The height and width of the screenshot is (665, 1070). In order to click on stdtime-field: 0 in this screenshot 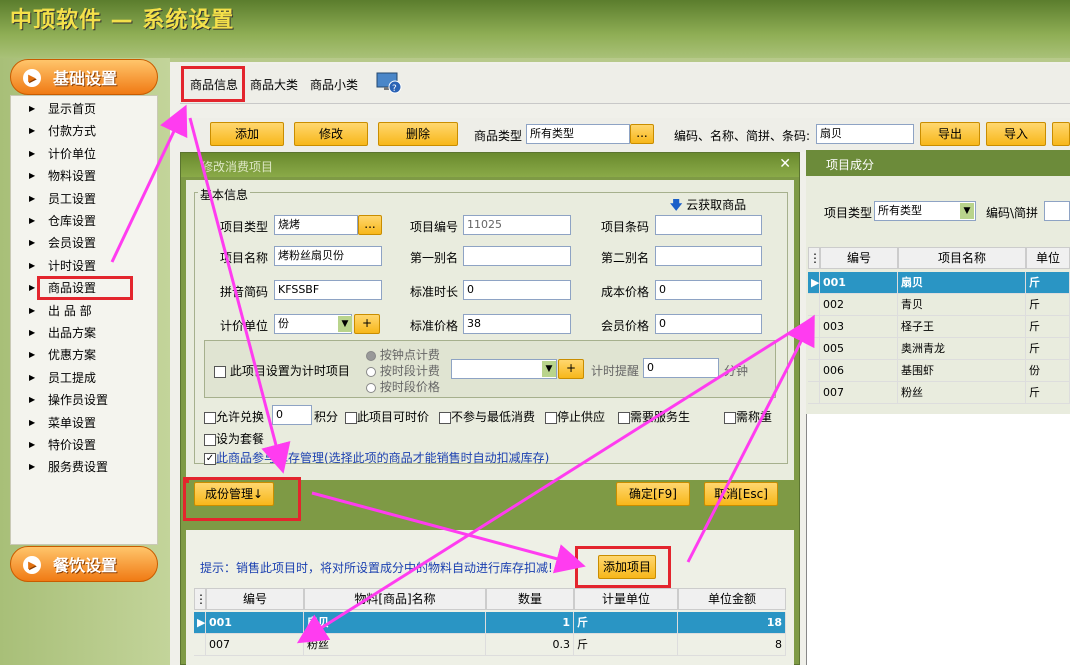, I will do `click(517, 290)`.